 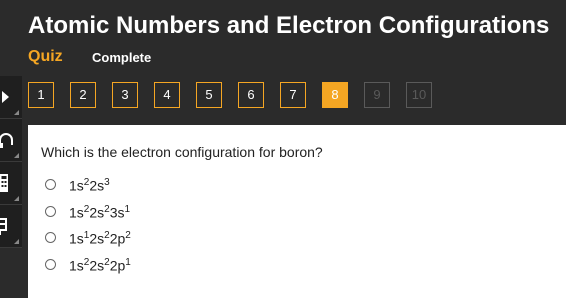 What do you see at coordinates (125, 95) in the screenshot?
I see `page-button-3: 3` at bounding box center [125, 95].